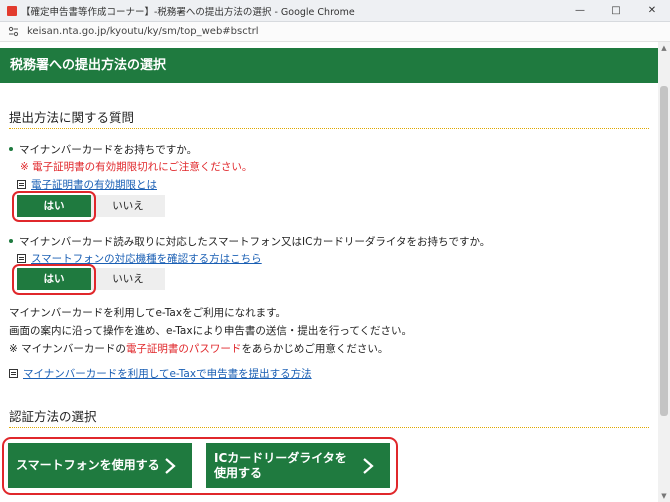 The height and width of the screenshot is (502, 670). I want to click on link-etax-row: マイナンバーカードを利用してe-Taxで申告書を提出する方法, so click(160, 373).